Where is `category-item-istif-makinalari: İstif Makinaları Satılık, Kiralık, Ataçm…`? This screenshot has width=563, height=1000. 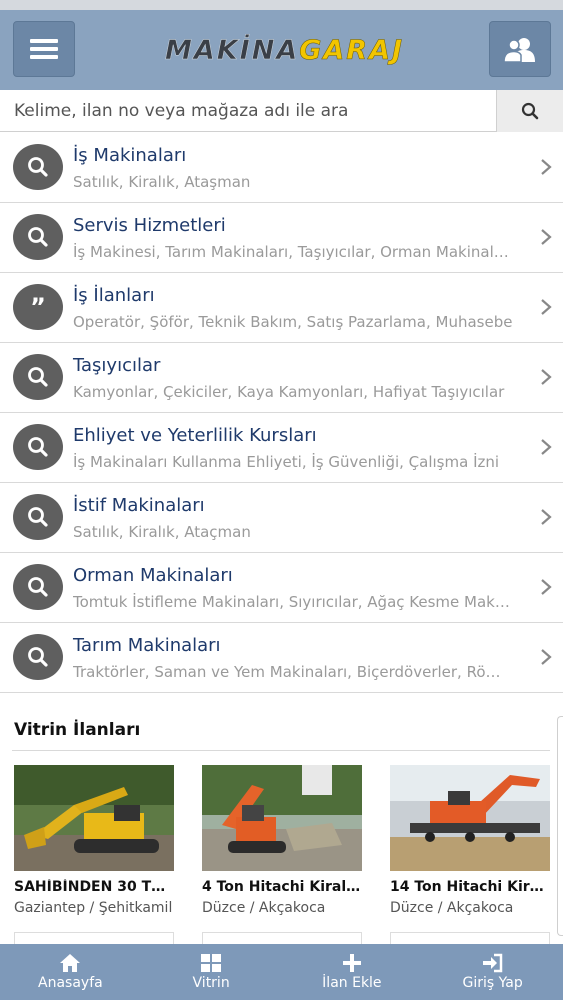
category-item-istif-makinalari: İstif Makinaları Satılık, Kiralık, Ataçm… is located at coordinates (281, 518).